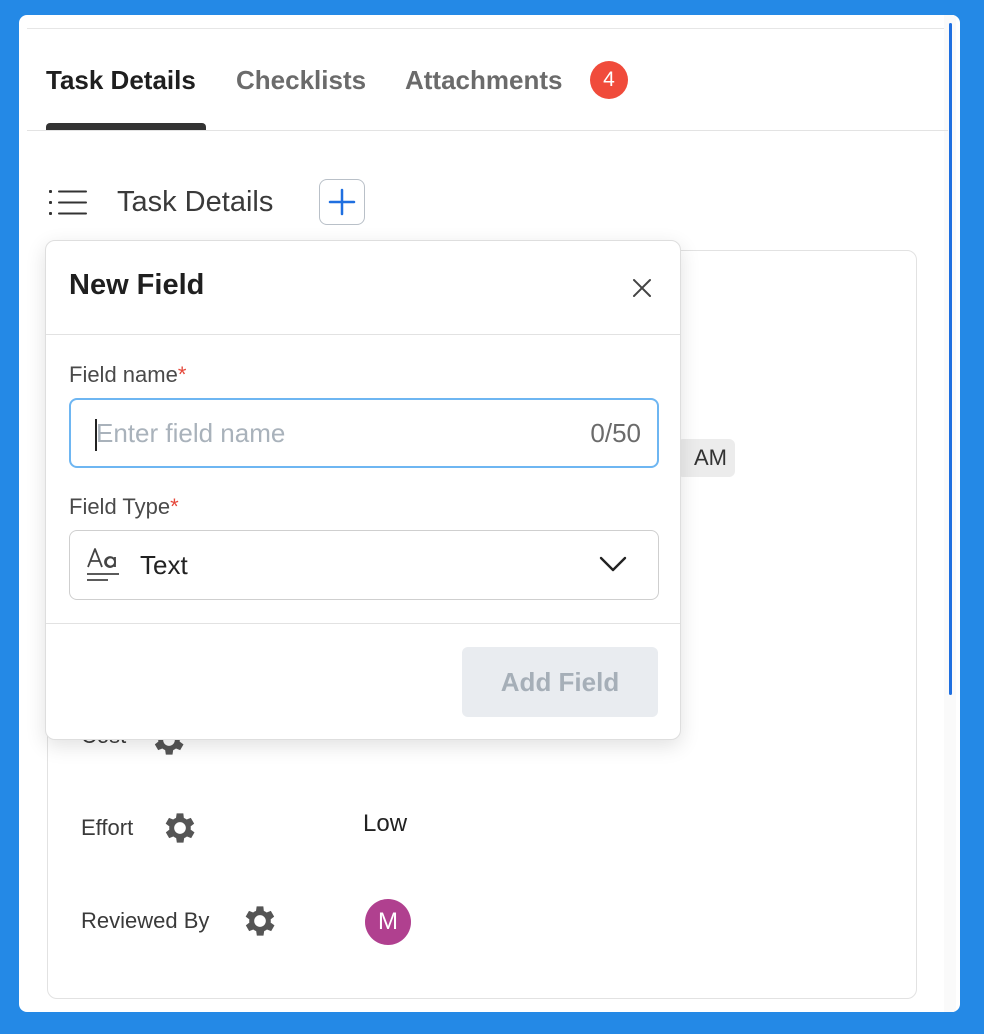 The height and width of the screenshot is (1034, 984). What do you see at coordinates (121, 80) in the screenshot?
I see `tab-task-details: Task Details` at bounding box center [121, 80].